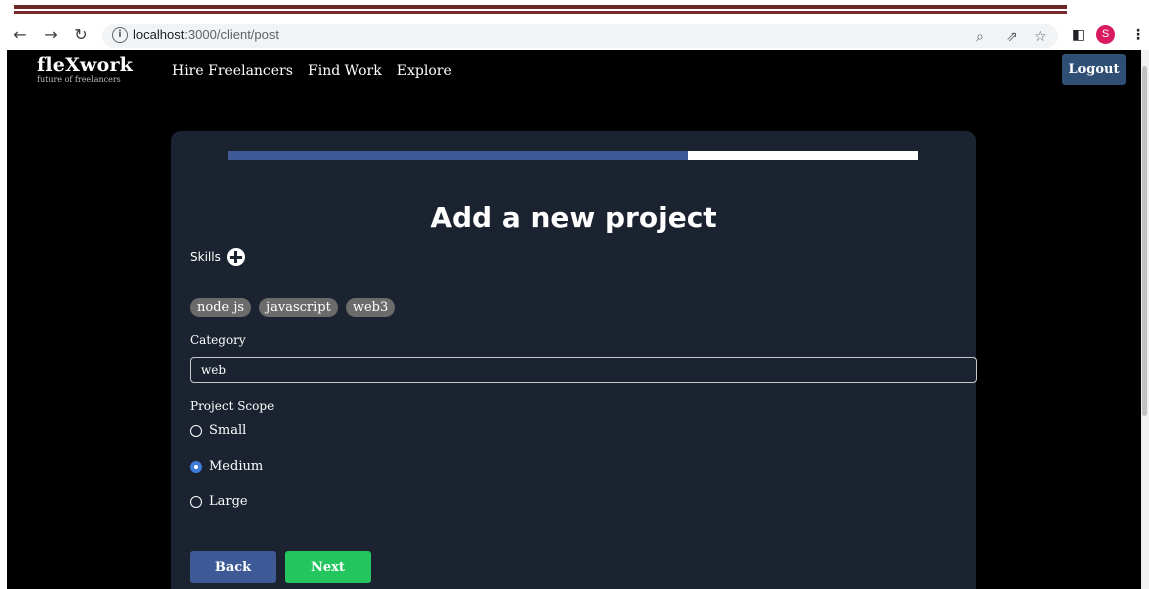 This screenshot has height=589, width=1149. I want to click on progress-bar, so click(573, 155).